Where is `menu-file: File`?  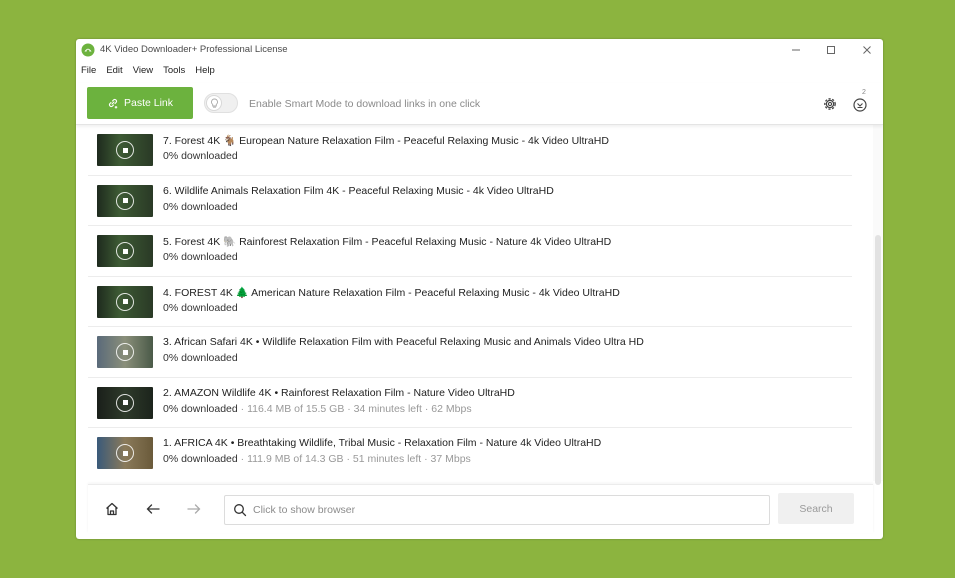
menu-file: File is located at coordinates (91, 71).